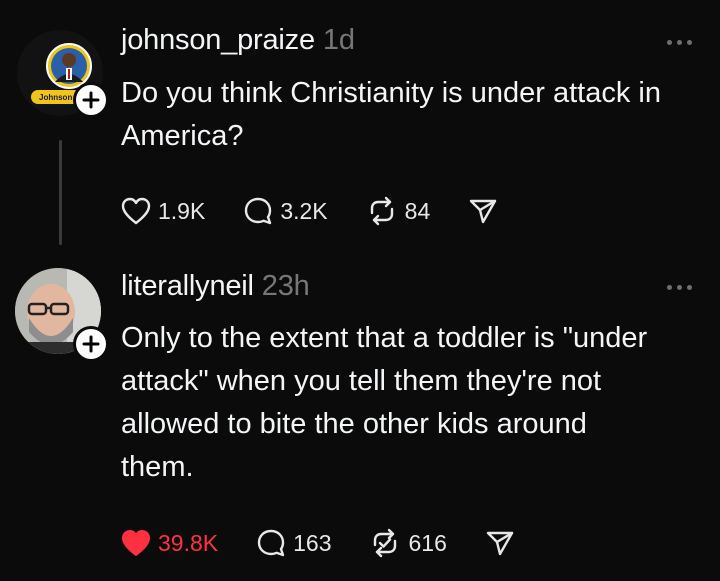  Describe the element at coordinates (312, 542) in the screenshot. I see `reply-count: 163` at that location.